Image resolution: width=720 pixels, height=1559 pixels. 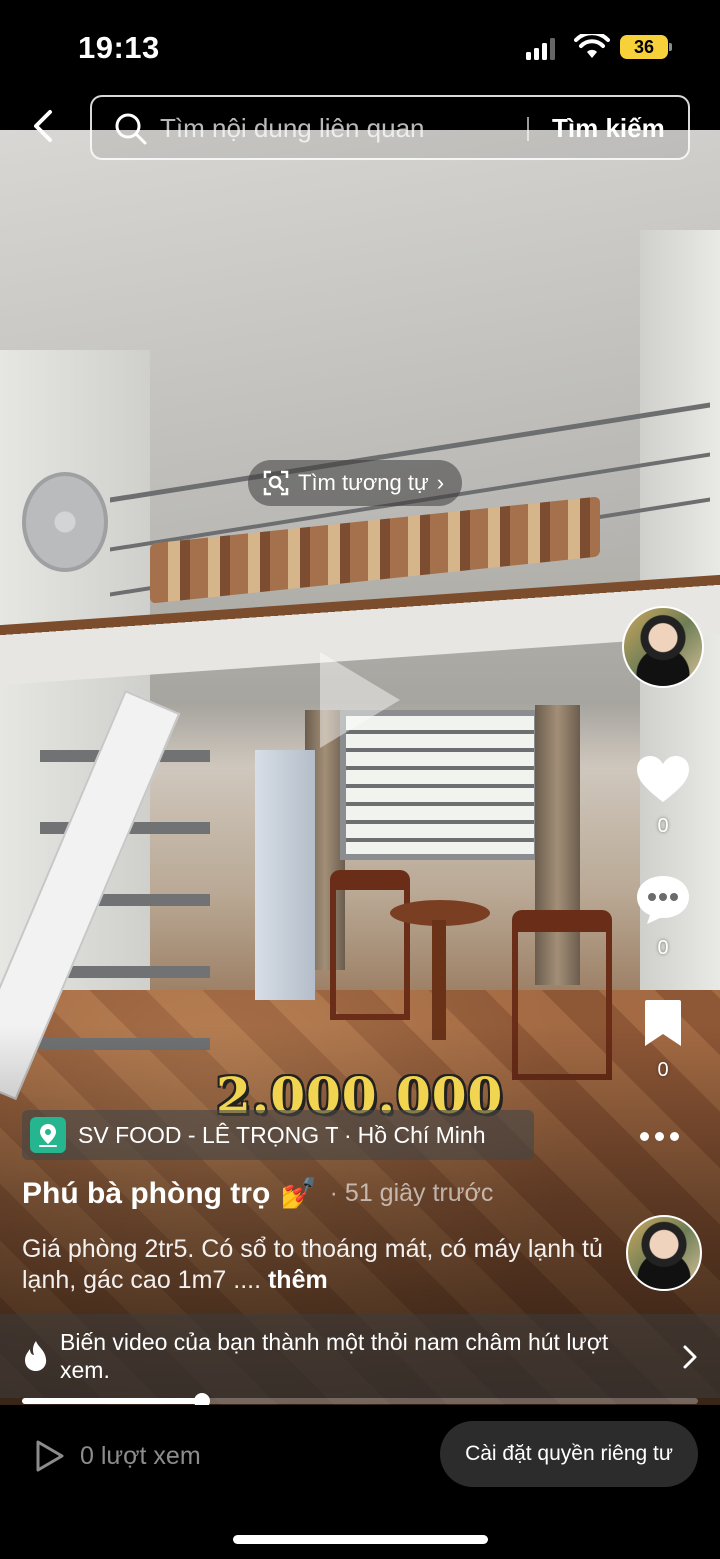 What do you see at coordinates (370, 945) in the screenshot?
I see `video-scene-chair` at bounding box center [370, 945].